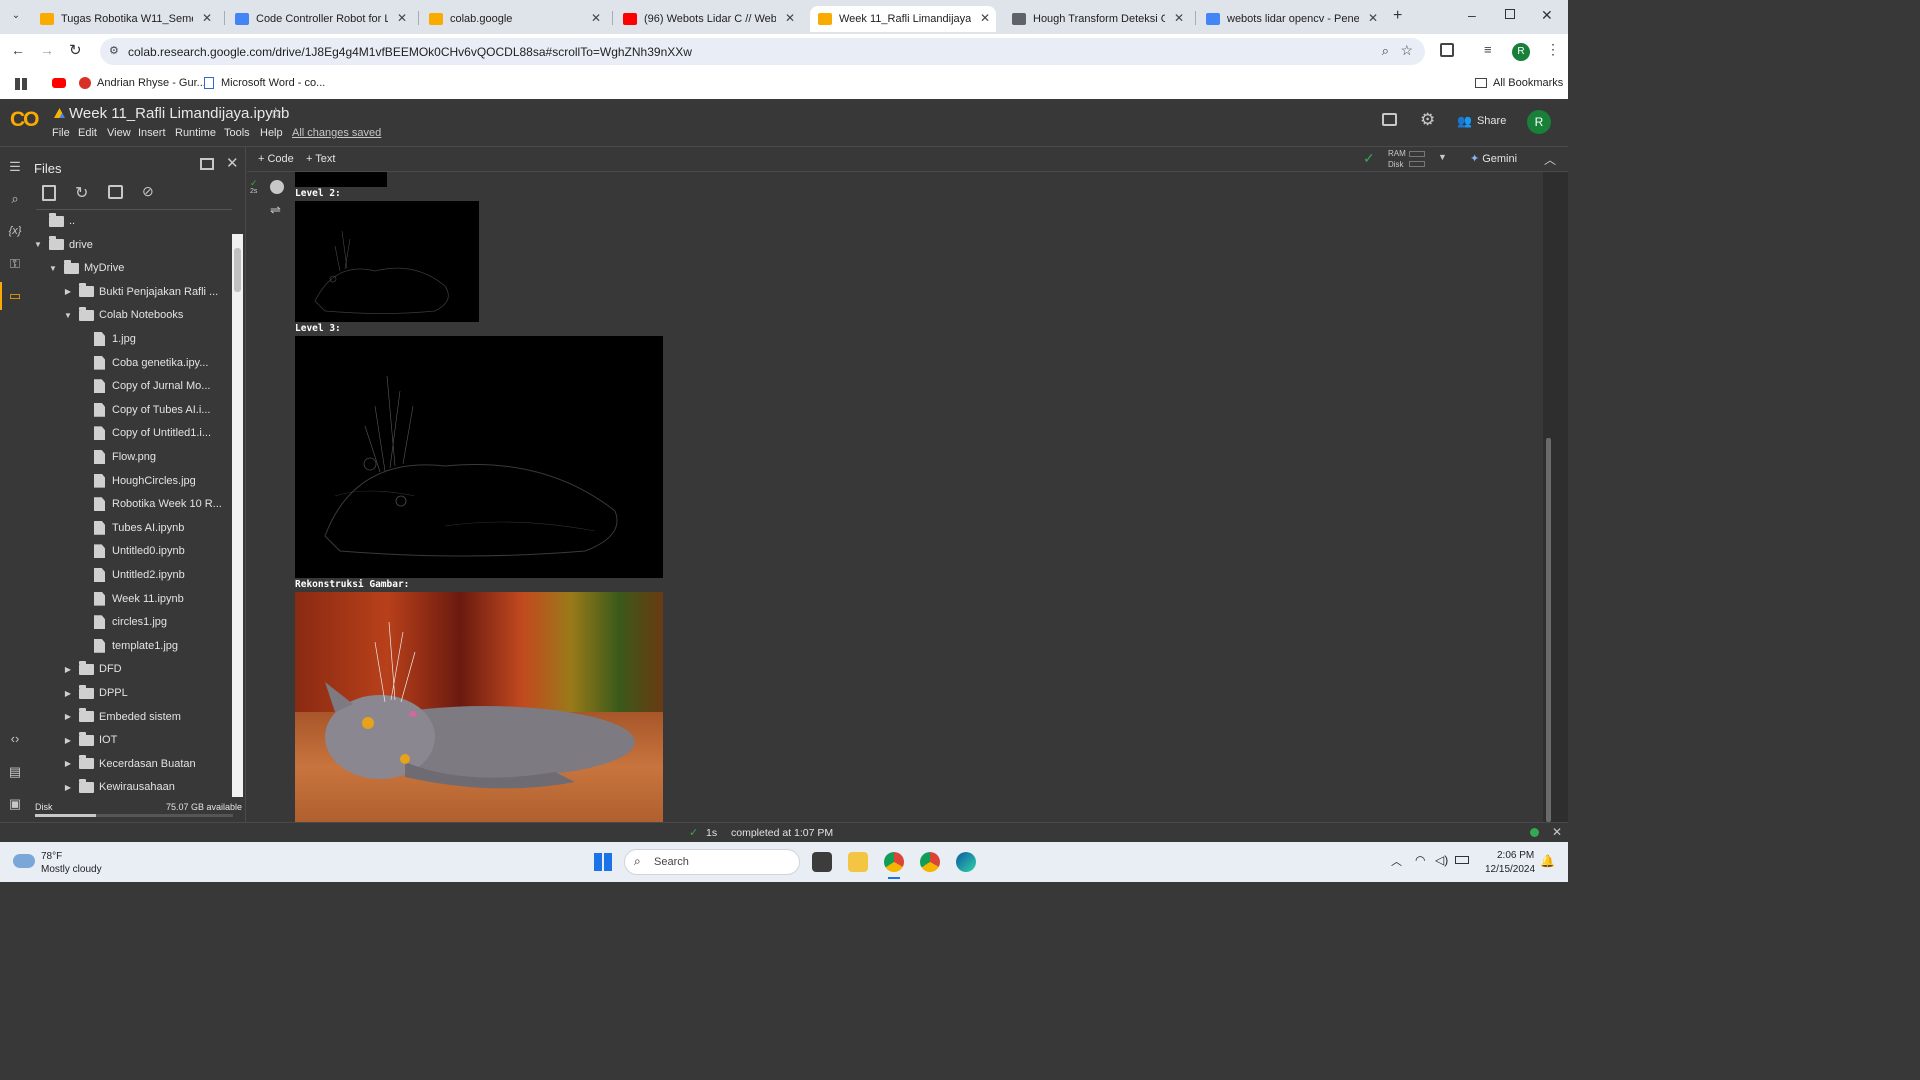 The width and height of the screenshot is (1920, 1080). What do you see at coordinates (903, 19) in the screenshot?
I see `browser-tab: Week 11_Rafli Limandijaya.ipyn ✕` at bounding box center [903, 19].